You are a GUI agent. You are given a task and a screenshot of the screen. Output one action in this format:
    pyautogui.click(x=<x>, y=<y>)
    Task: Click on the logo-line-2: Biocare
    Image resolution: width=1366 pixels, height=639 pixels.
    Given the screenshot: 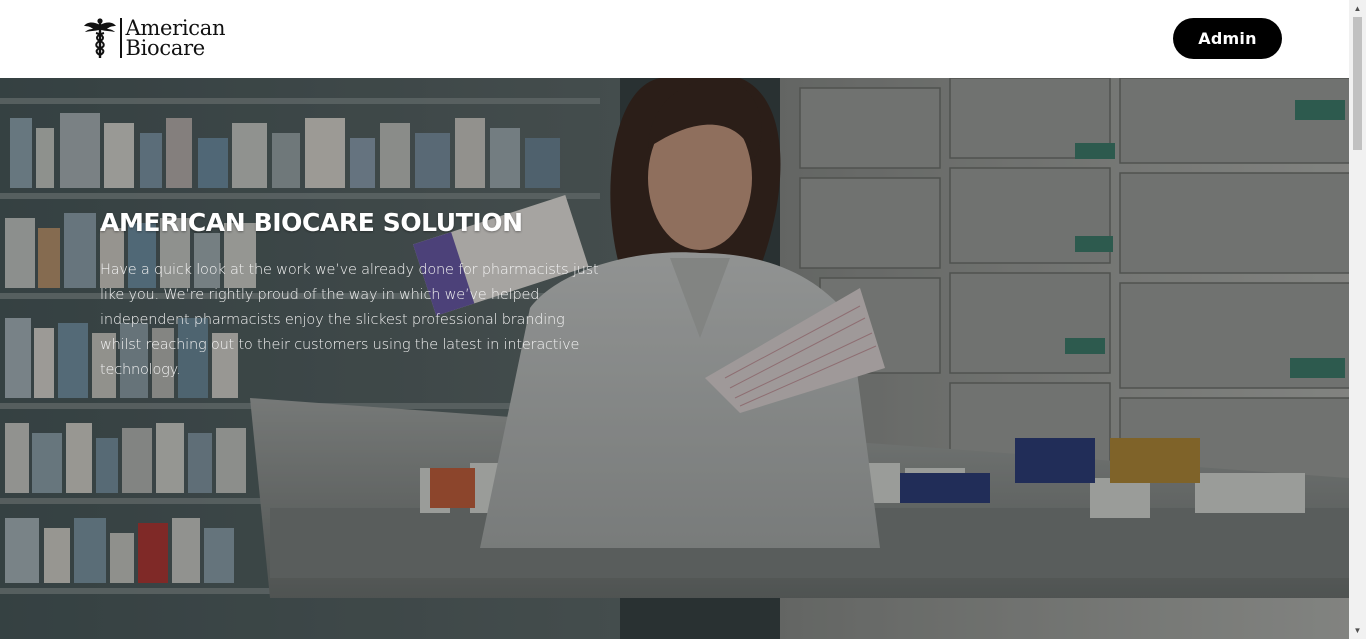 What is the action you would take?
    pyautogui.click(x=165, y=48)
    